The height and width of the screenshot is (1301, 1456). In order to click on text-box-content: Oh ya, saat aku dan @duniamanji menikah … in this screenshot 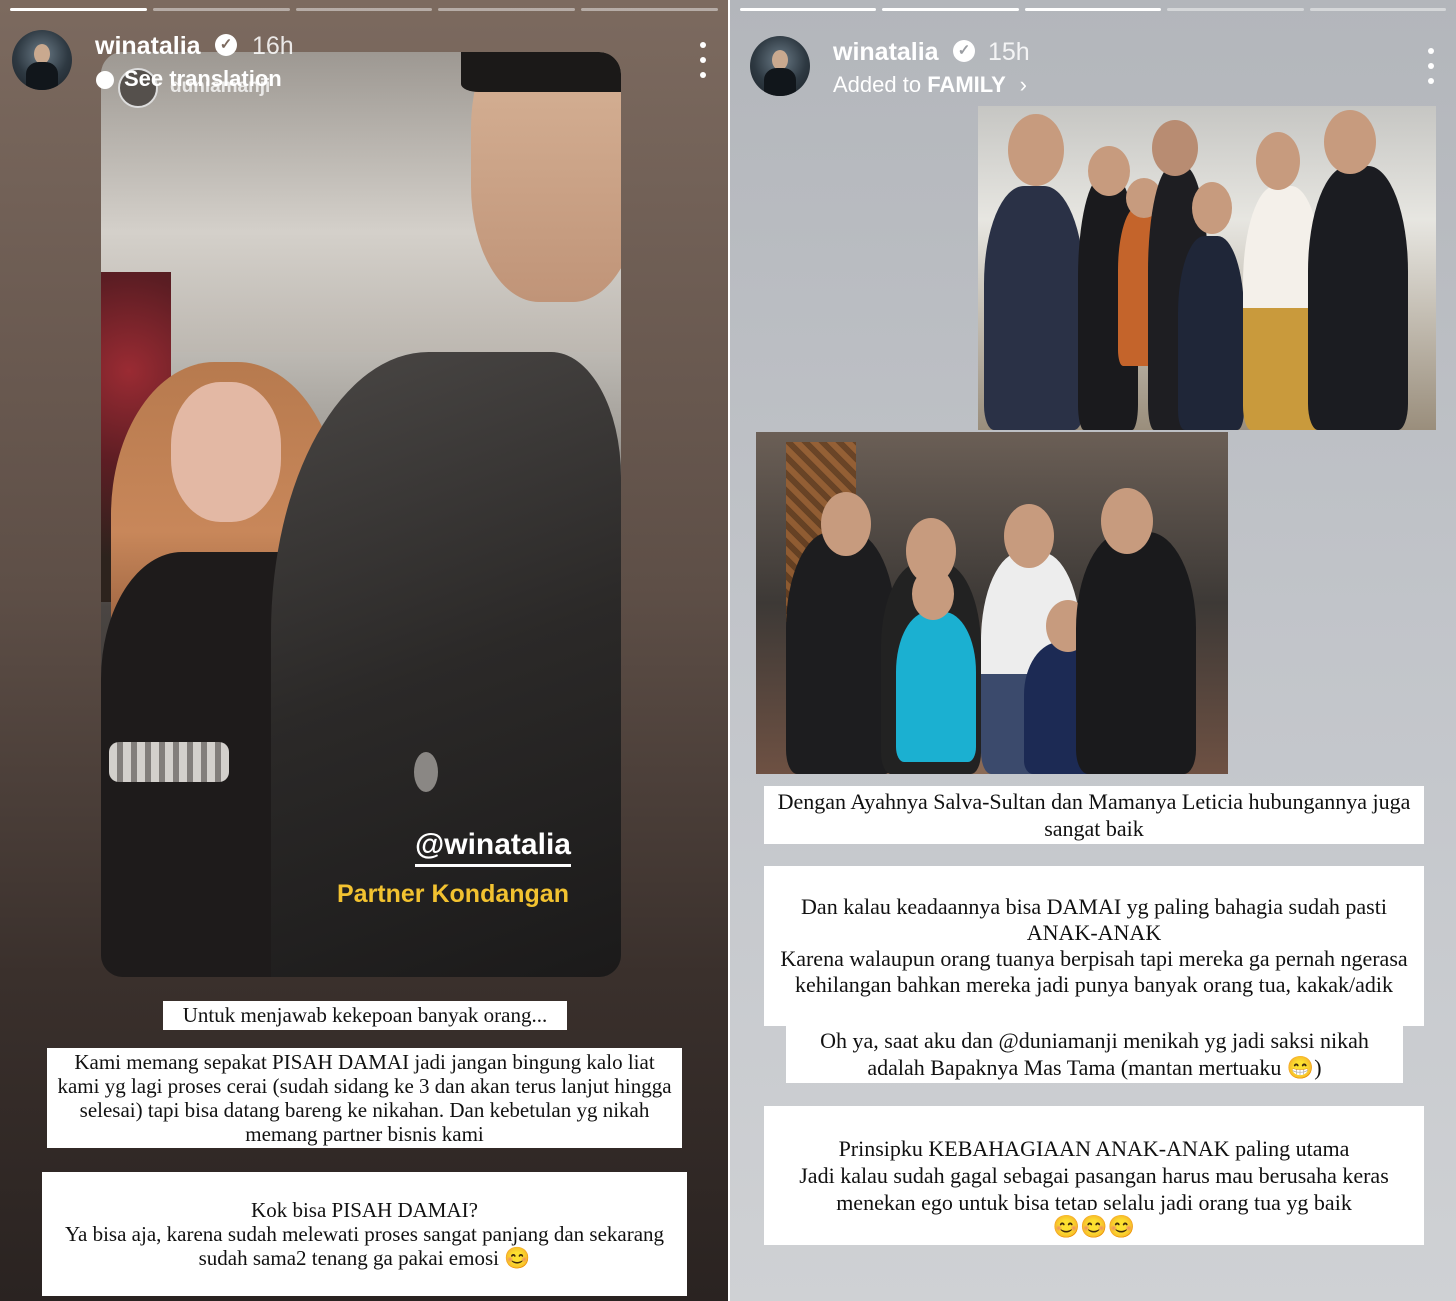, I will do `click(1094, 1054)`.